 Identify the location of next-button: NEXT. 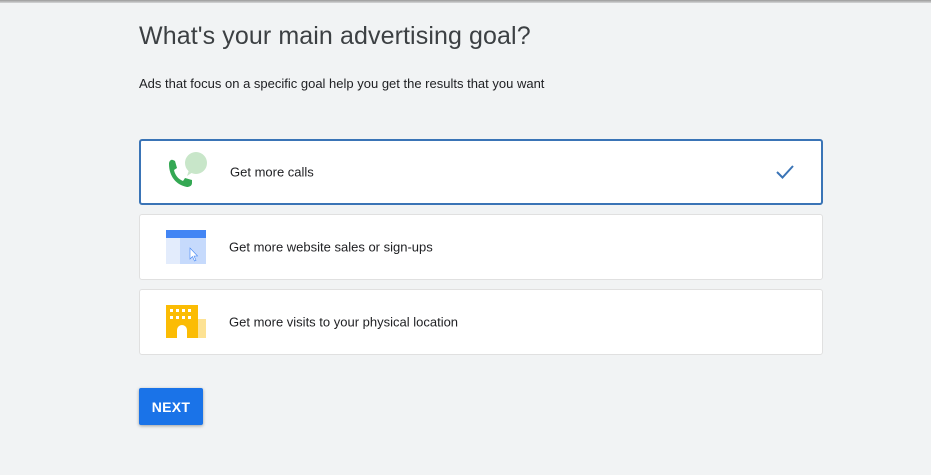
(171, 406).